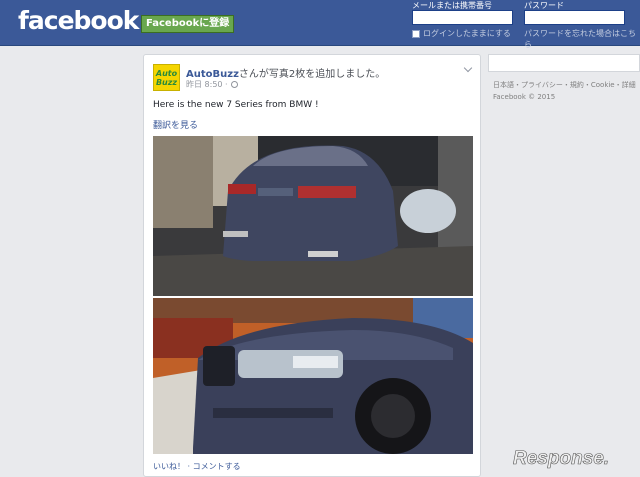 This screenshot has height=477, width=640. I want to click on footer-link-list: 日本語・プライバシー・規約・Cookie・詳細, so click(566, 85).